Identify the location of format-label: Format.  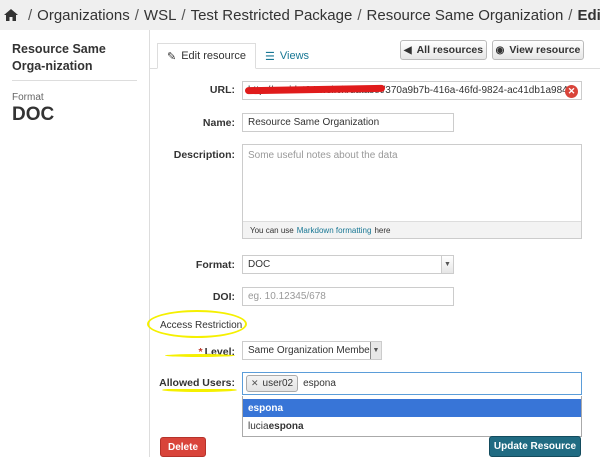
(28, 97).